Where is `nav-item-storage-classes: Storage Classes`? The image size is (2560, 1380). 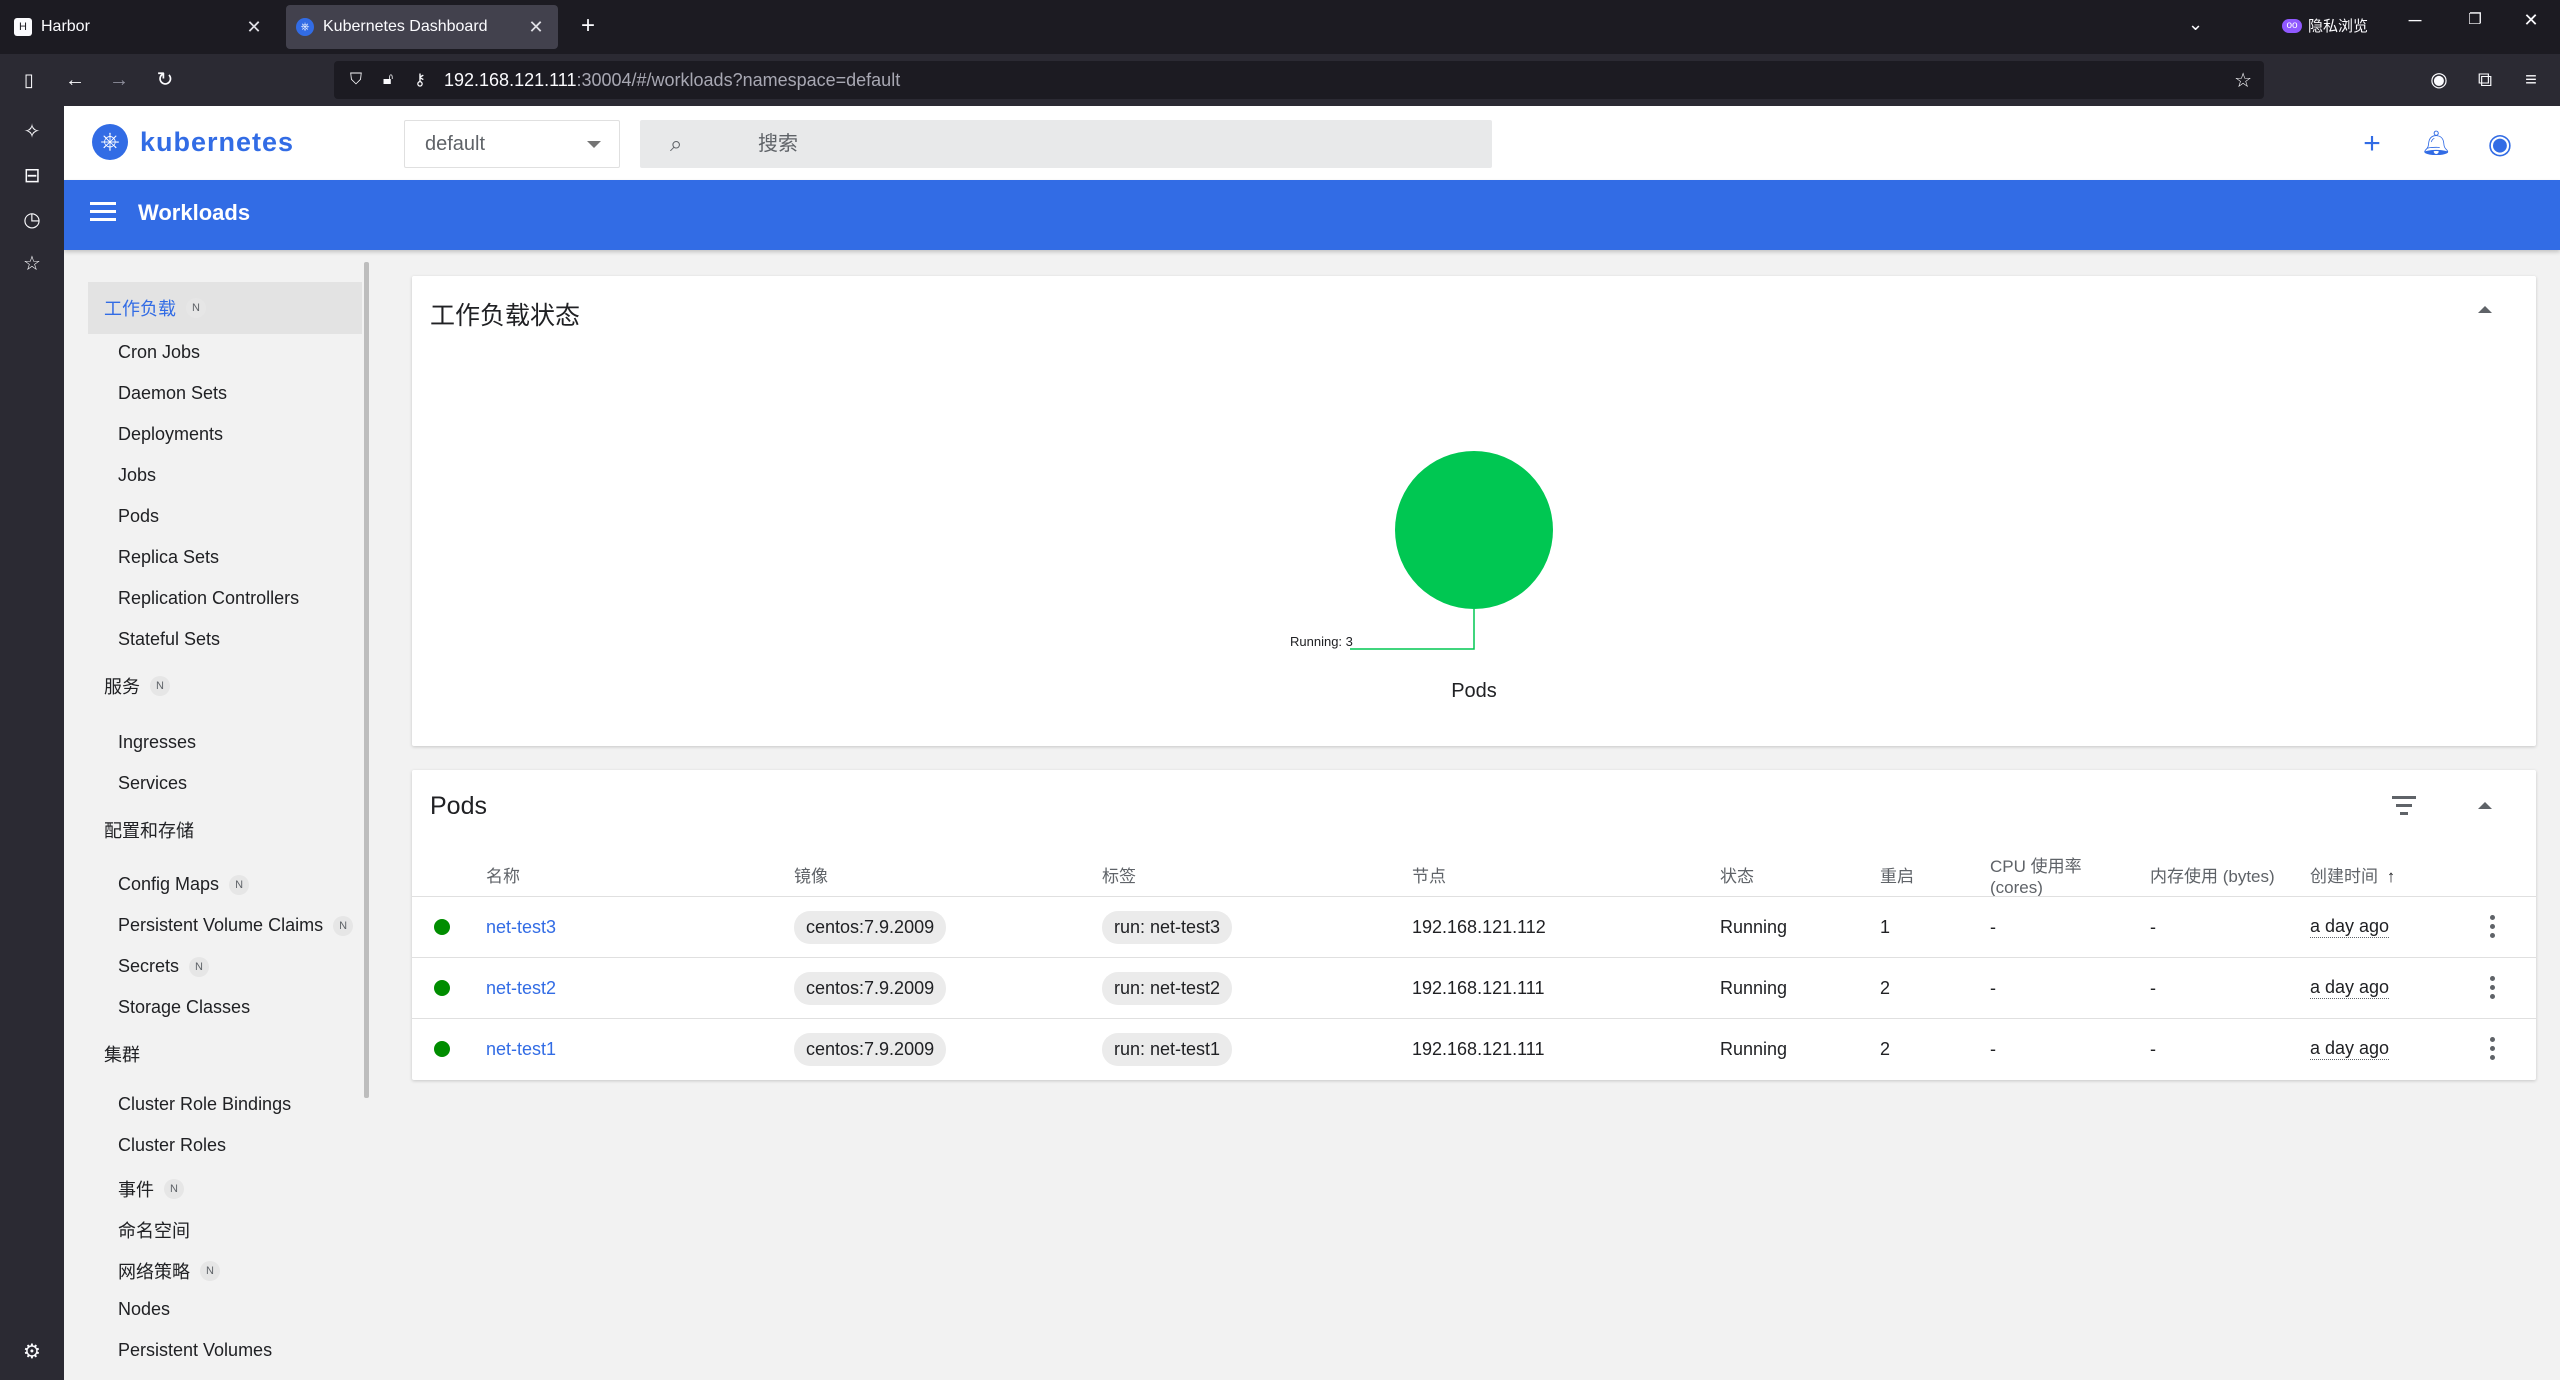 nav-item-storage-classes: Storage Classes is located at coordinates (184, 1007).